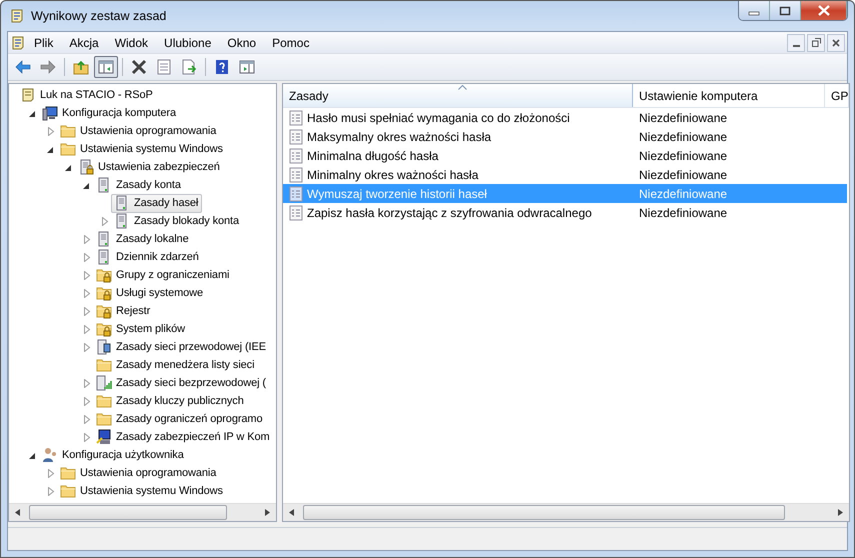  What do you see at coordinates (98, 16) in the screenshot?
I see `window-title: Wynikowy zestaw zasad` at bounding box center [98, 16].